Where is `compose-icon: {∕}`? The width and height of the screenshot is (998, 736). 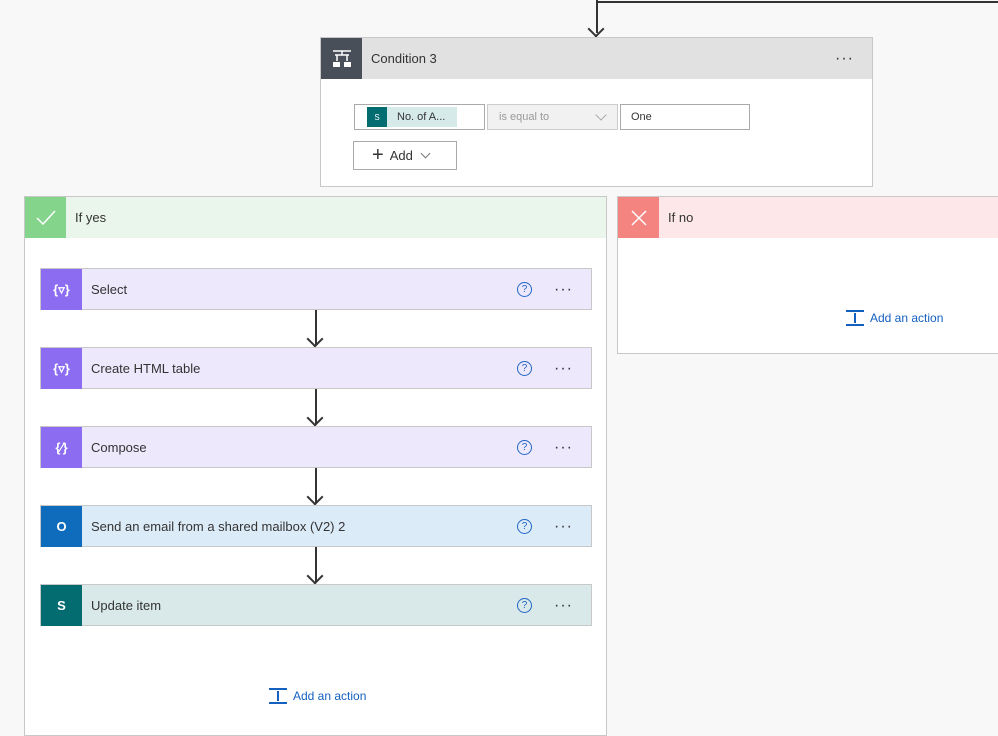
compose-icon: {∕} is located at coordinates (61, 447).